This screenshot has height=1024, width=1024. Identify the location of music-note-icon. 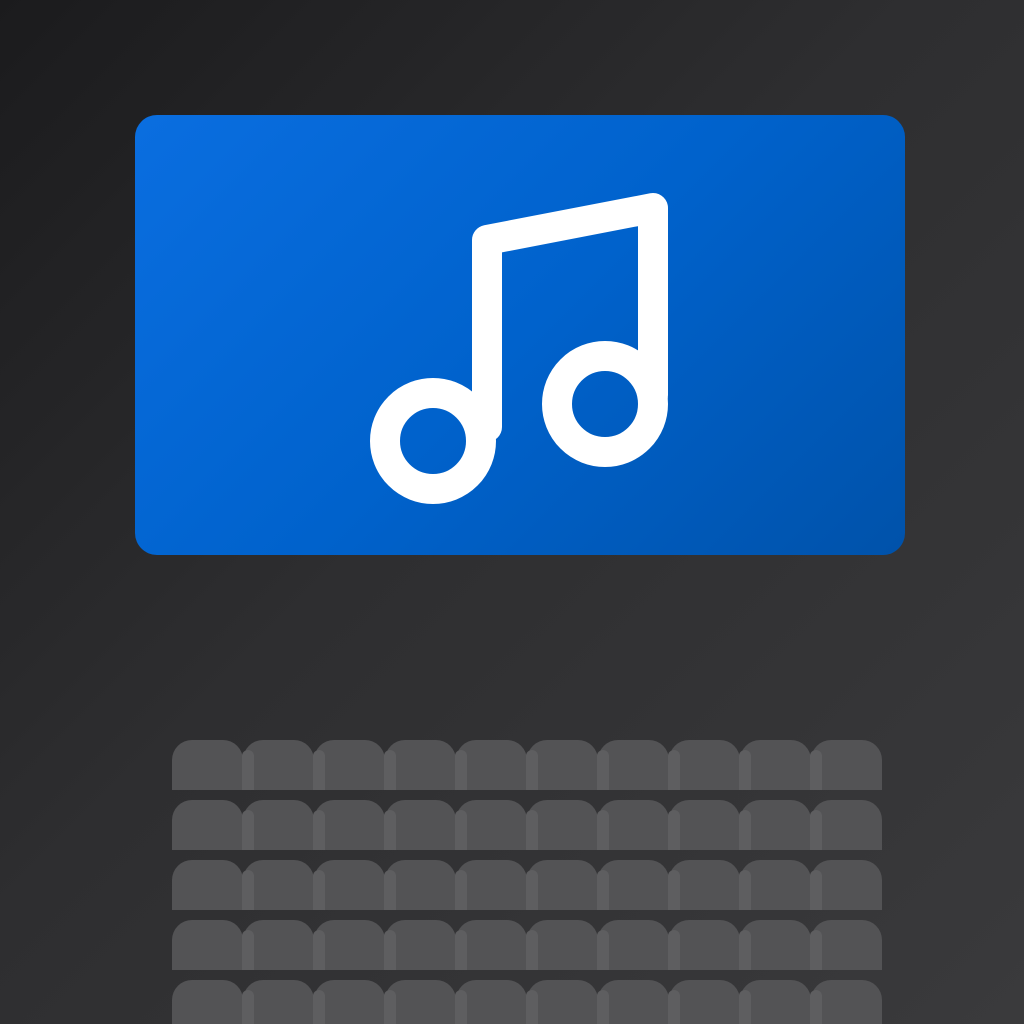
(519, 348).